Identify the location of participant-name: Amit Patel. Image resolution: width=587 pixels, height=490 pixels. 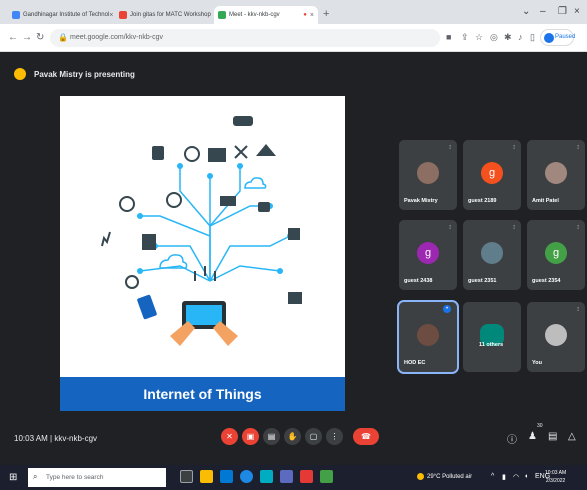
(545, 201).